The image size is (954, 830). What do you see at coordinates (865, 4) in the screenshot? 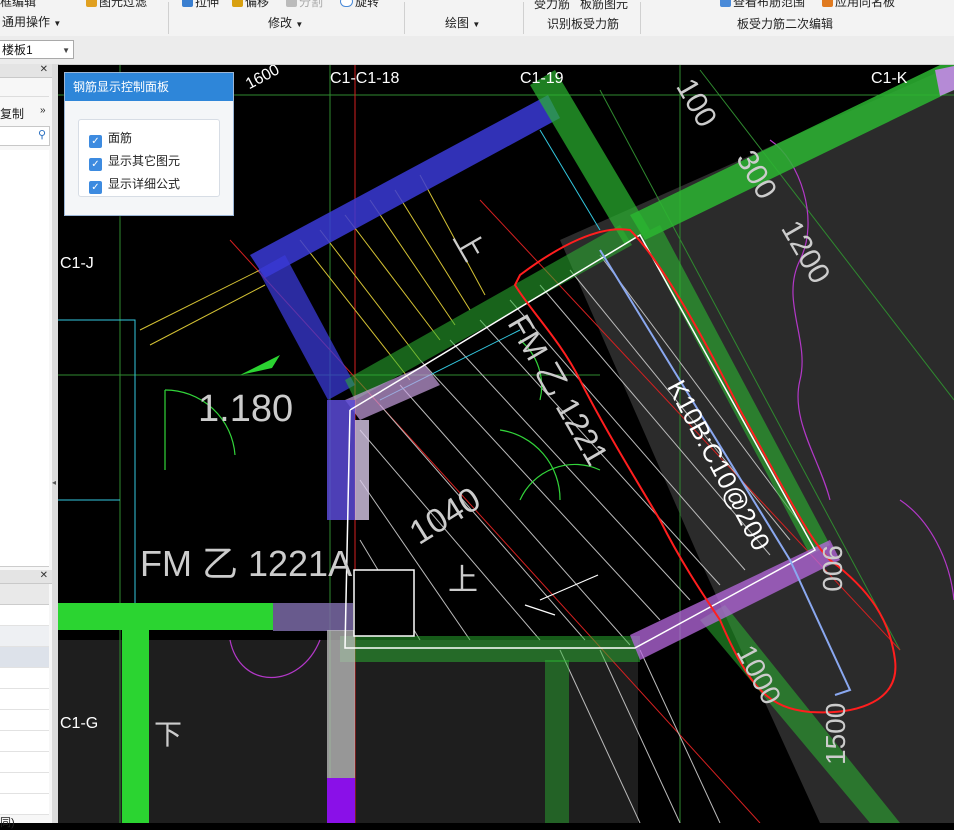
I see `tool-apply-same-slab-label: 应用同名板` at bounding box center [865, 4].